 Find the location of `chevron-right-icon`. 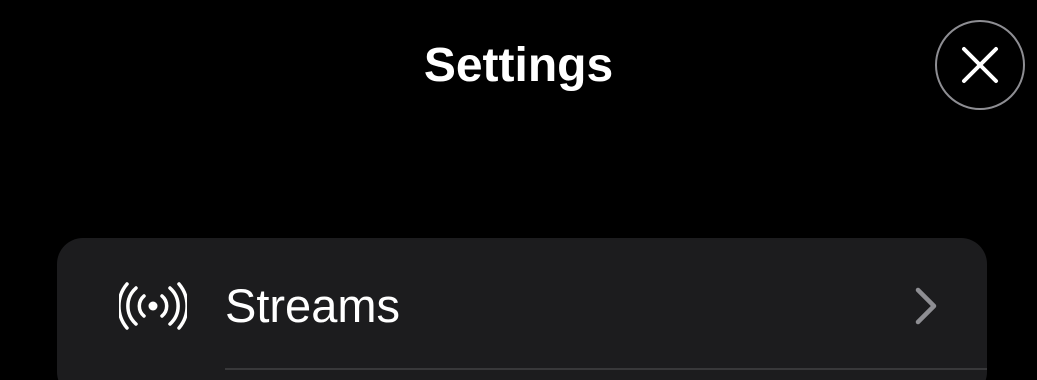

chevron-right-icon is located at coordinates (926, 306).